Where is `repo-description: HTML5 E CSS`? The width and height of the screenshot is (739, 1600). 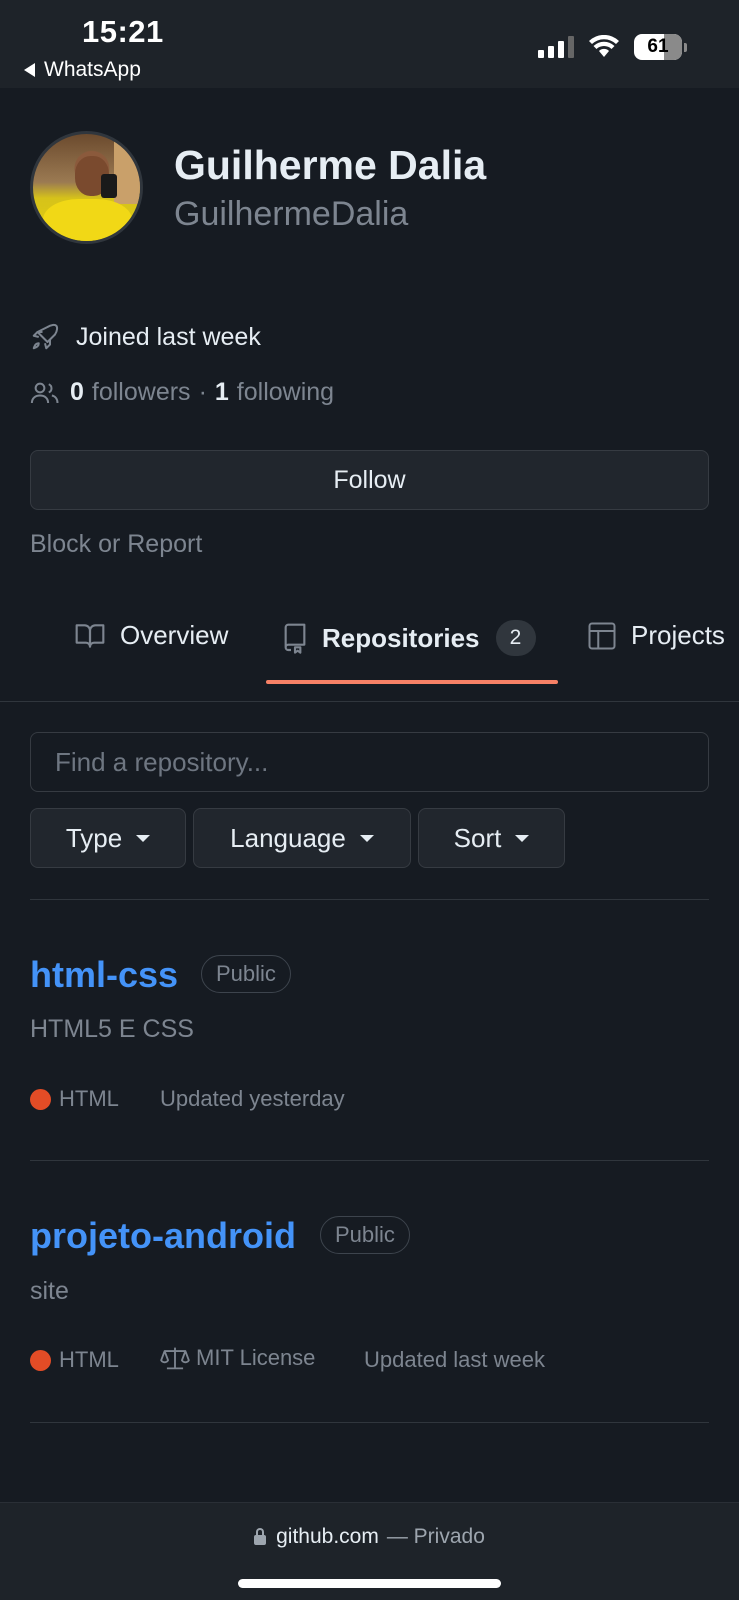 repo-description: HTML5 E CSS is located at coordinates (112, 1029).